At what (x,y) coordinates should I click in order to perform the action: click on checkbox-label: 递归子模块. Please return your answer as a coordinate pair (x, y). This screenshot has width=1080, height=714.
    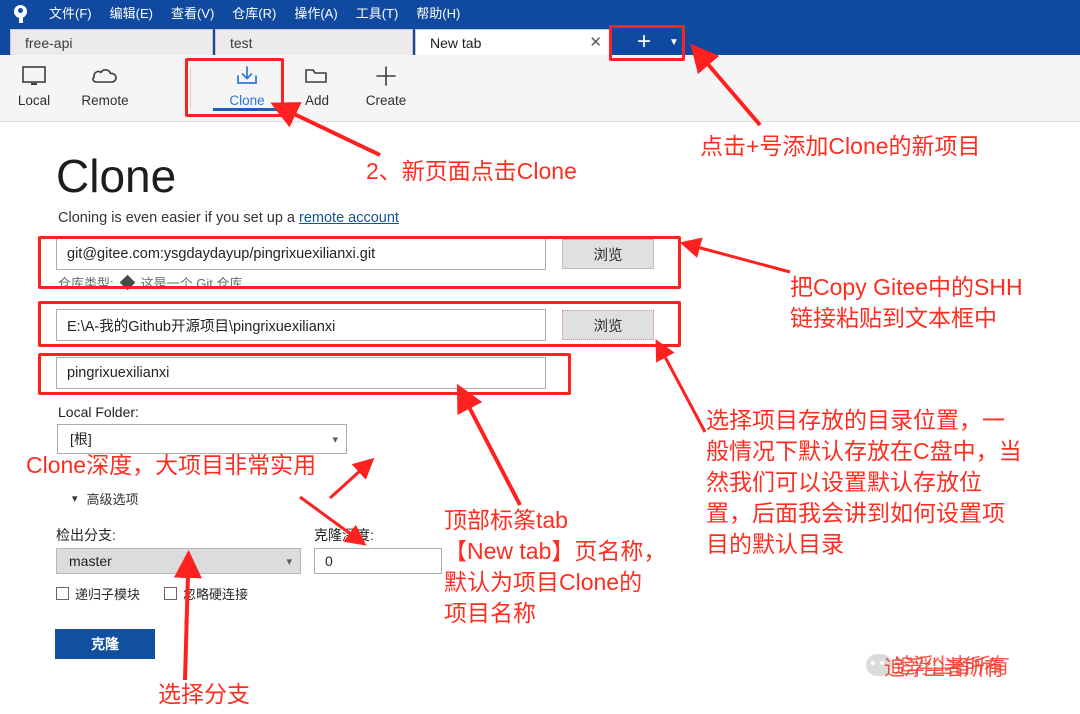
    Looking at the image, I should click on (108, 594).